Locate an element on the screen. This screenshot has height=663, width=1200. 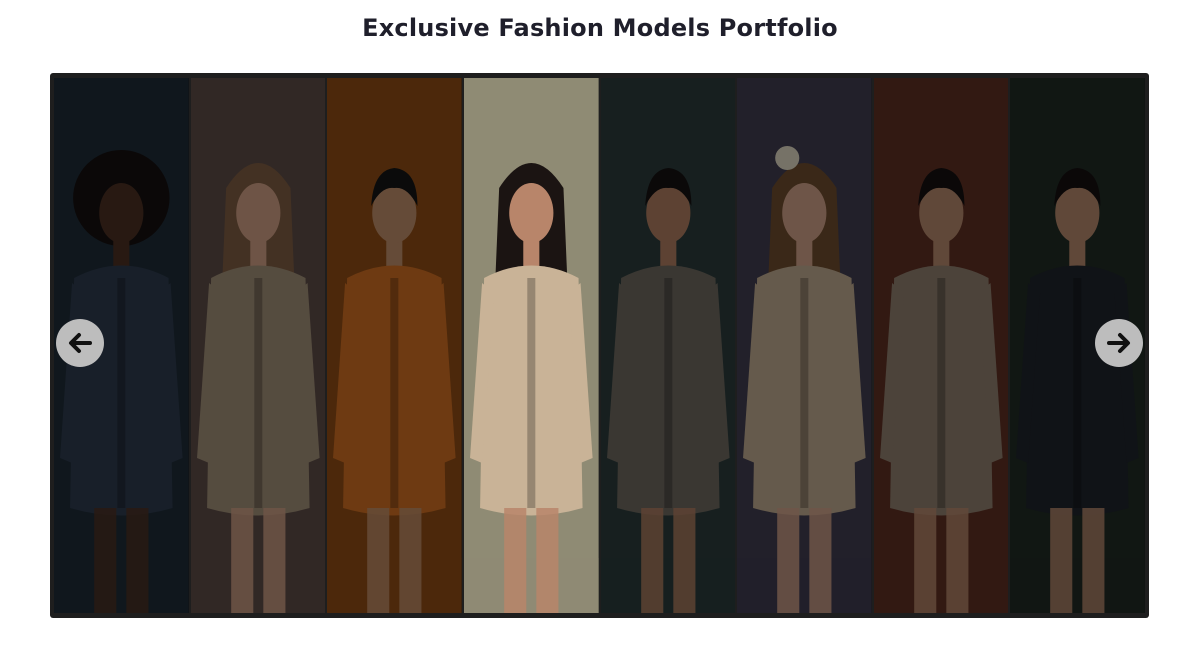
next-slide-button is located at coordinates (1119, 343).